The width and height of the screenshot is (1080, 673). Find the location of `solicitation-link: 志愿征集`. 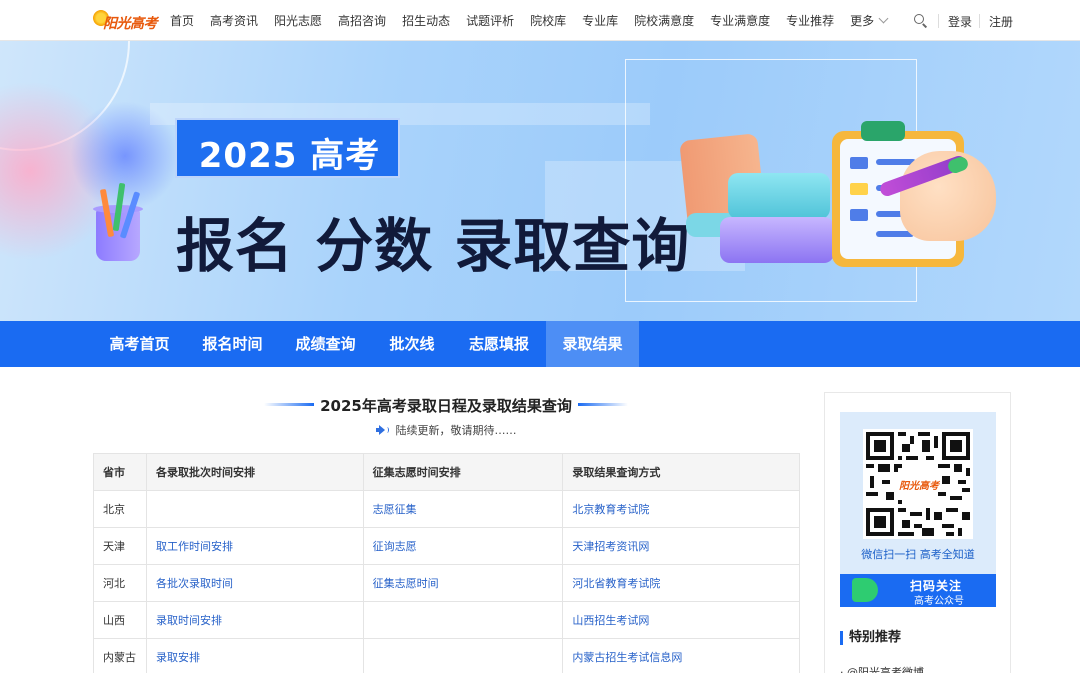

solicitation-link: 志愿征集 is located at coordinates (395, 509).